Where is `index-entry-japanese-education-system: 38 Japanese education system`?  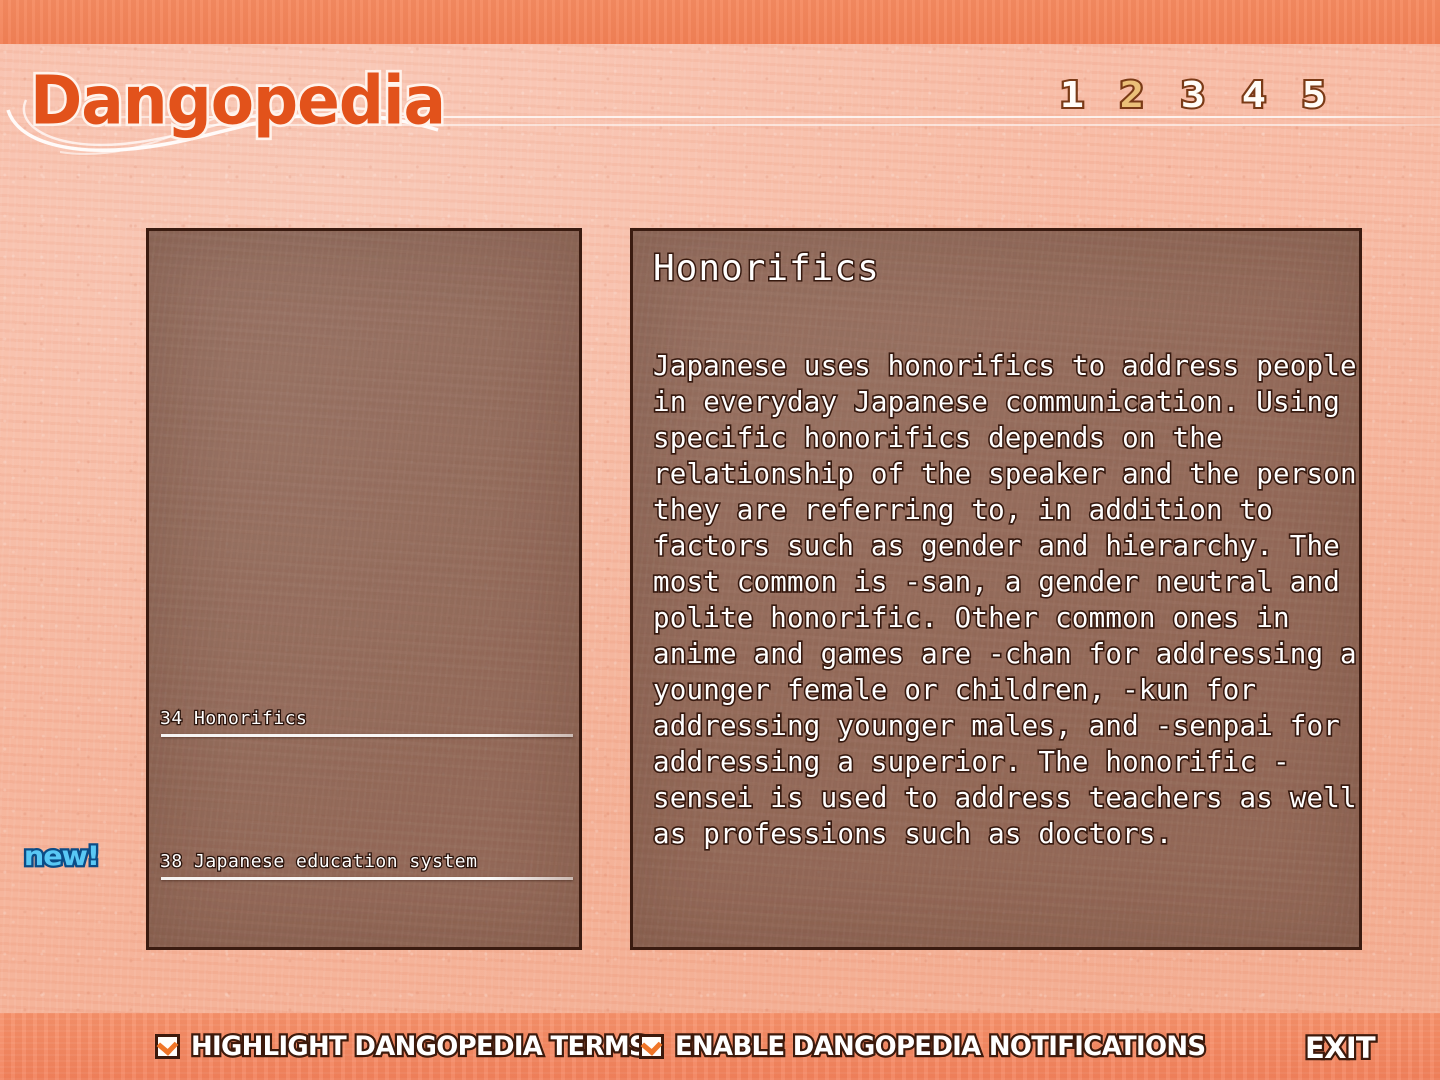 index-entry-japanese-education-system: 38 Japanese education system is located at coordinates (366, 865).